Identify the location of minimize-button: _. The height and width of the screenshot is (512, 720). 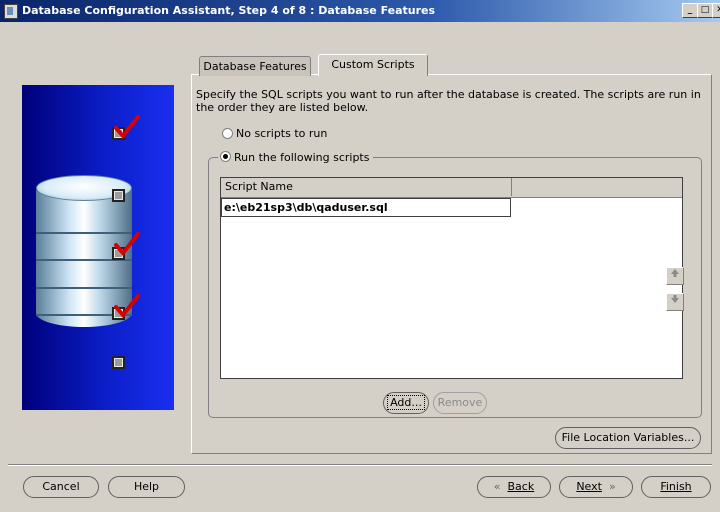
(690, 10).